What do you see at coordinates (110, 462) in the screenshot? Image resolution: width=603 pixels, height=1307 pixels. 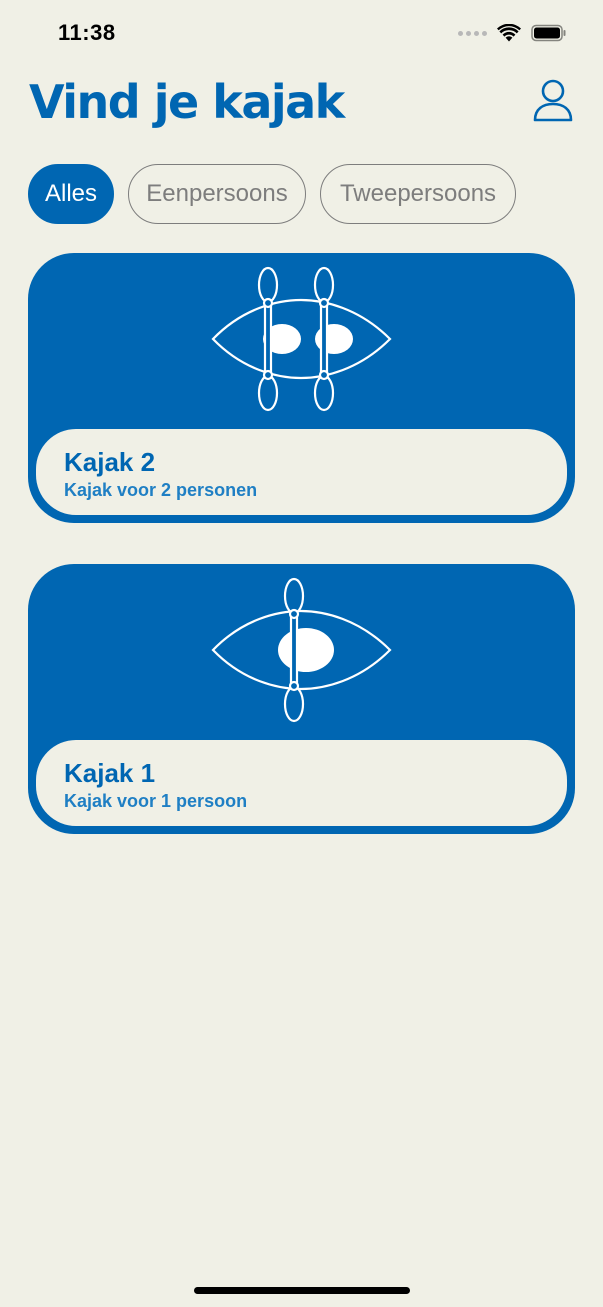 I see `kayak-title: Kajak 2` at bounding box center [110, 462].